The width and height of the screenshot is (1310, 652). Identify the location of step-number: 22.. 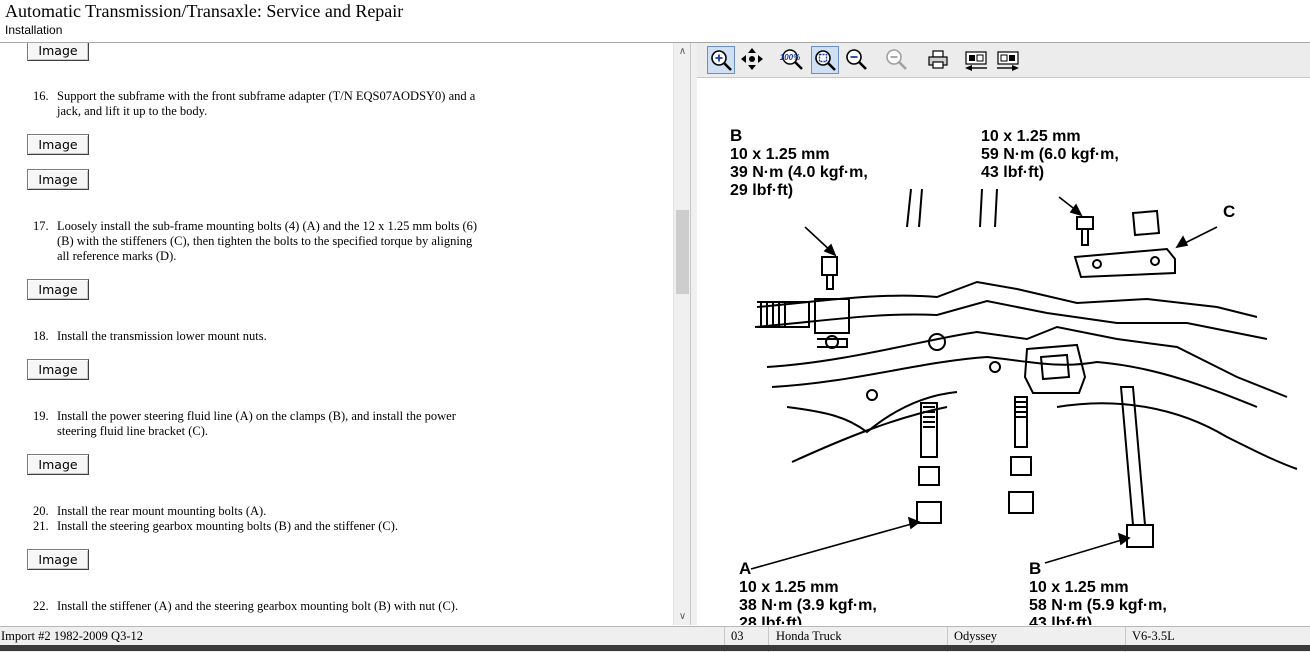
(41, 606).